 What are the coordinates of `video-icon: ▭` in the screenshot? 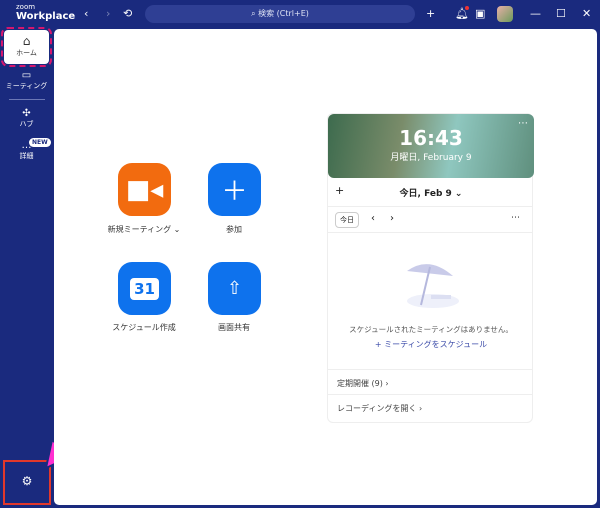 It's located at (26, 75).